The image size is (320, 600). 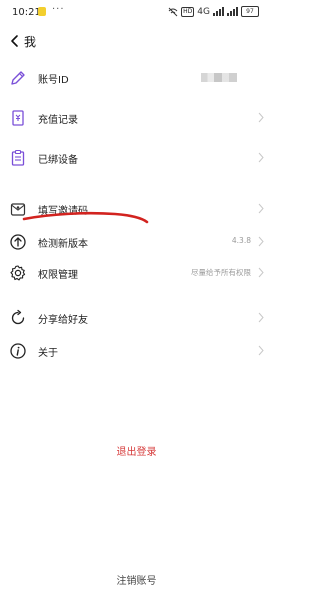 I want to click on permissions-hint: 尽量给予所有权限, so click(x=221, y=272).